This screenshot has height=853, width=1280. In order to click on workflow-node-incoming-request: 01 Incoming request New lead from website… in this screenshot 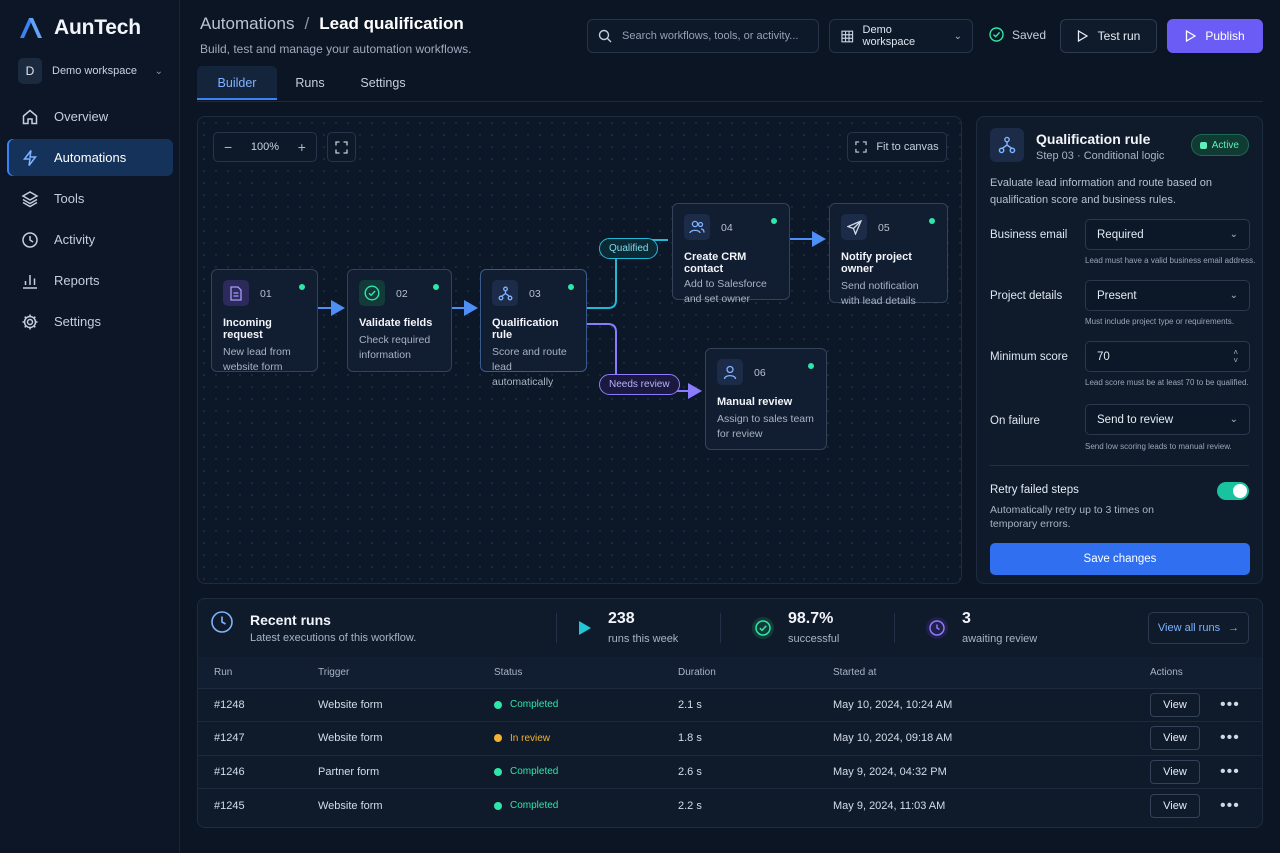, I will do `click(264, 321)`.